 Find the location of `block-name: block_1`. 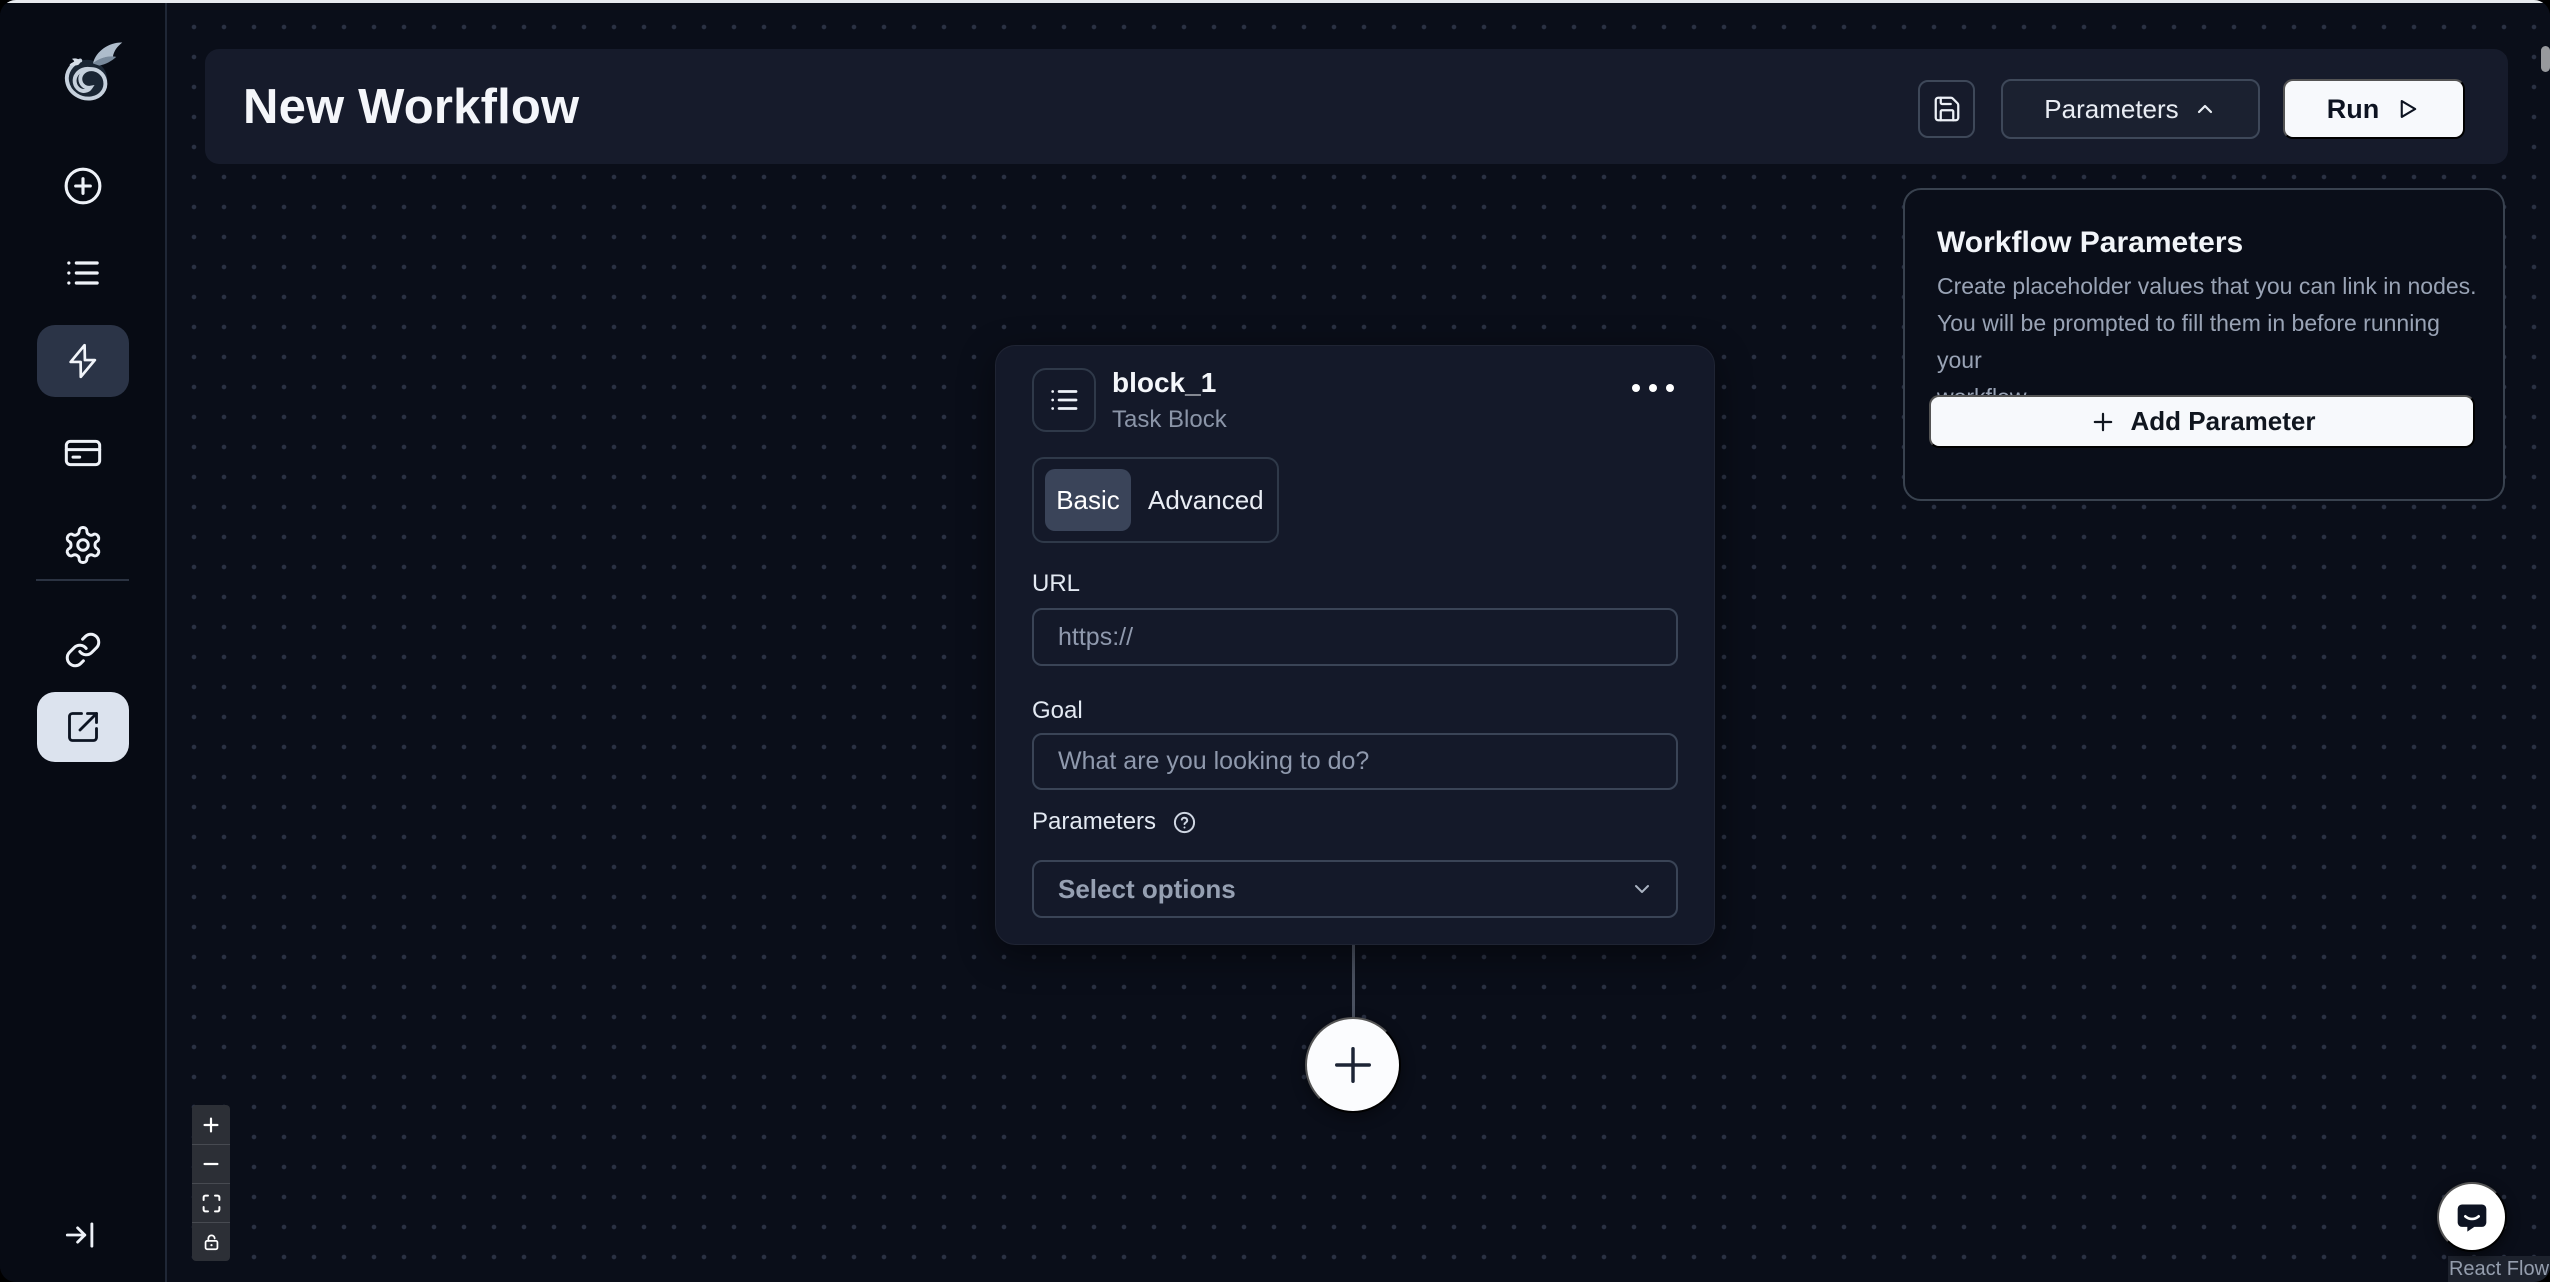

block-name: block_1 is located at coordinates (1164, 382).